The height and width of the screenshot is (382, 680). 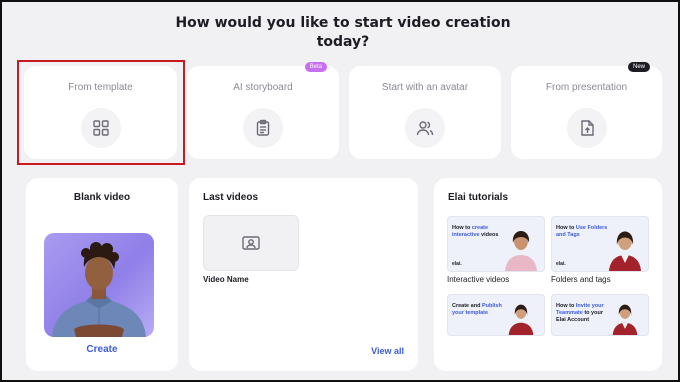 What do you see at coordinates (467, 306) in the screenshot?
I see `thumb-text-pre: Create and` at bounding box center [467, 306].